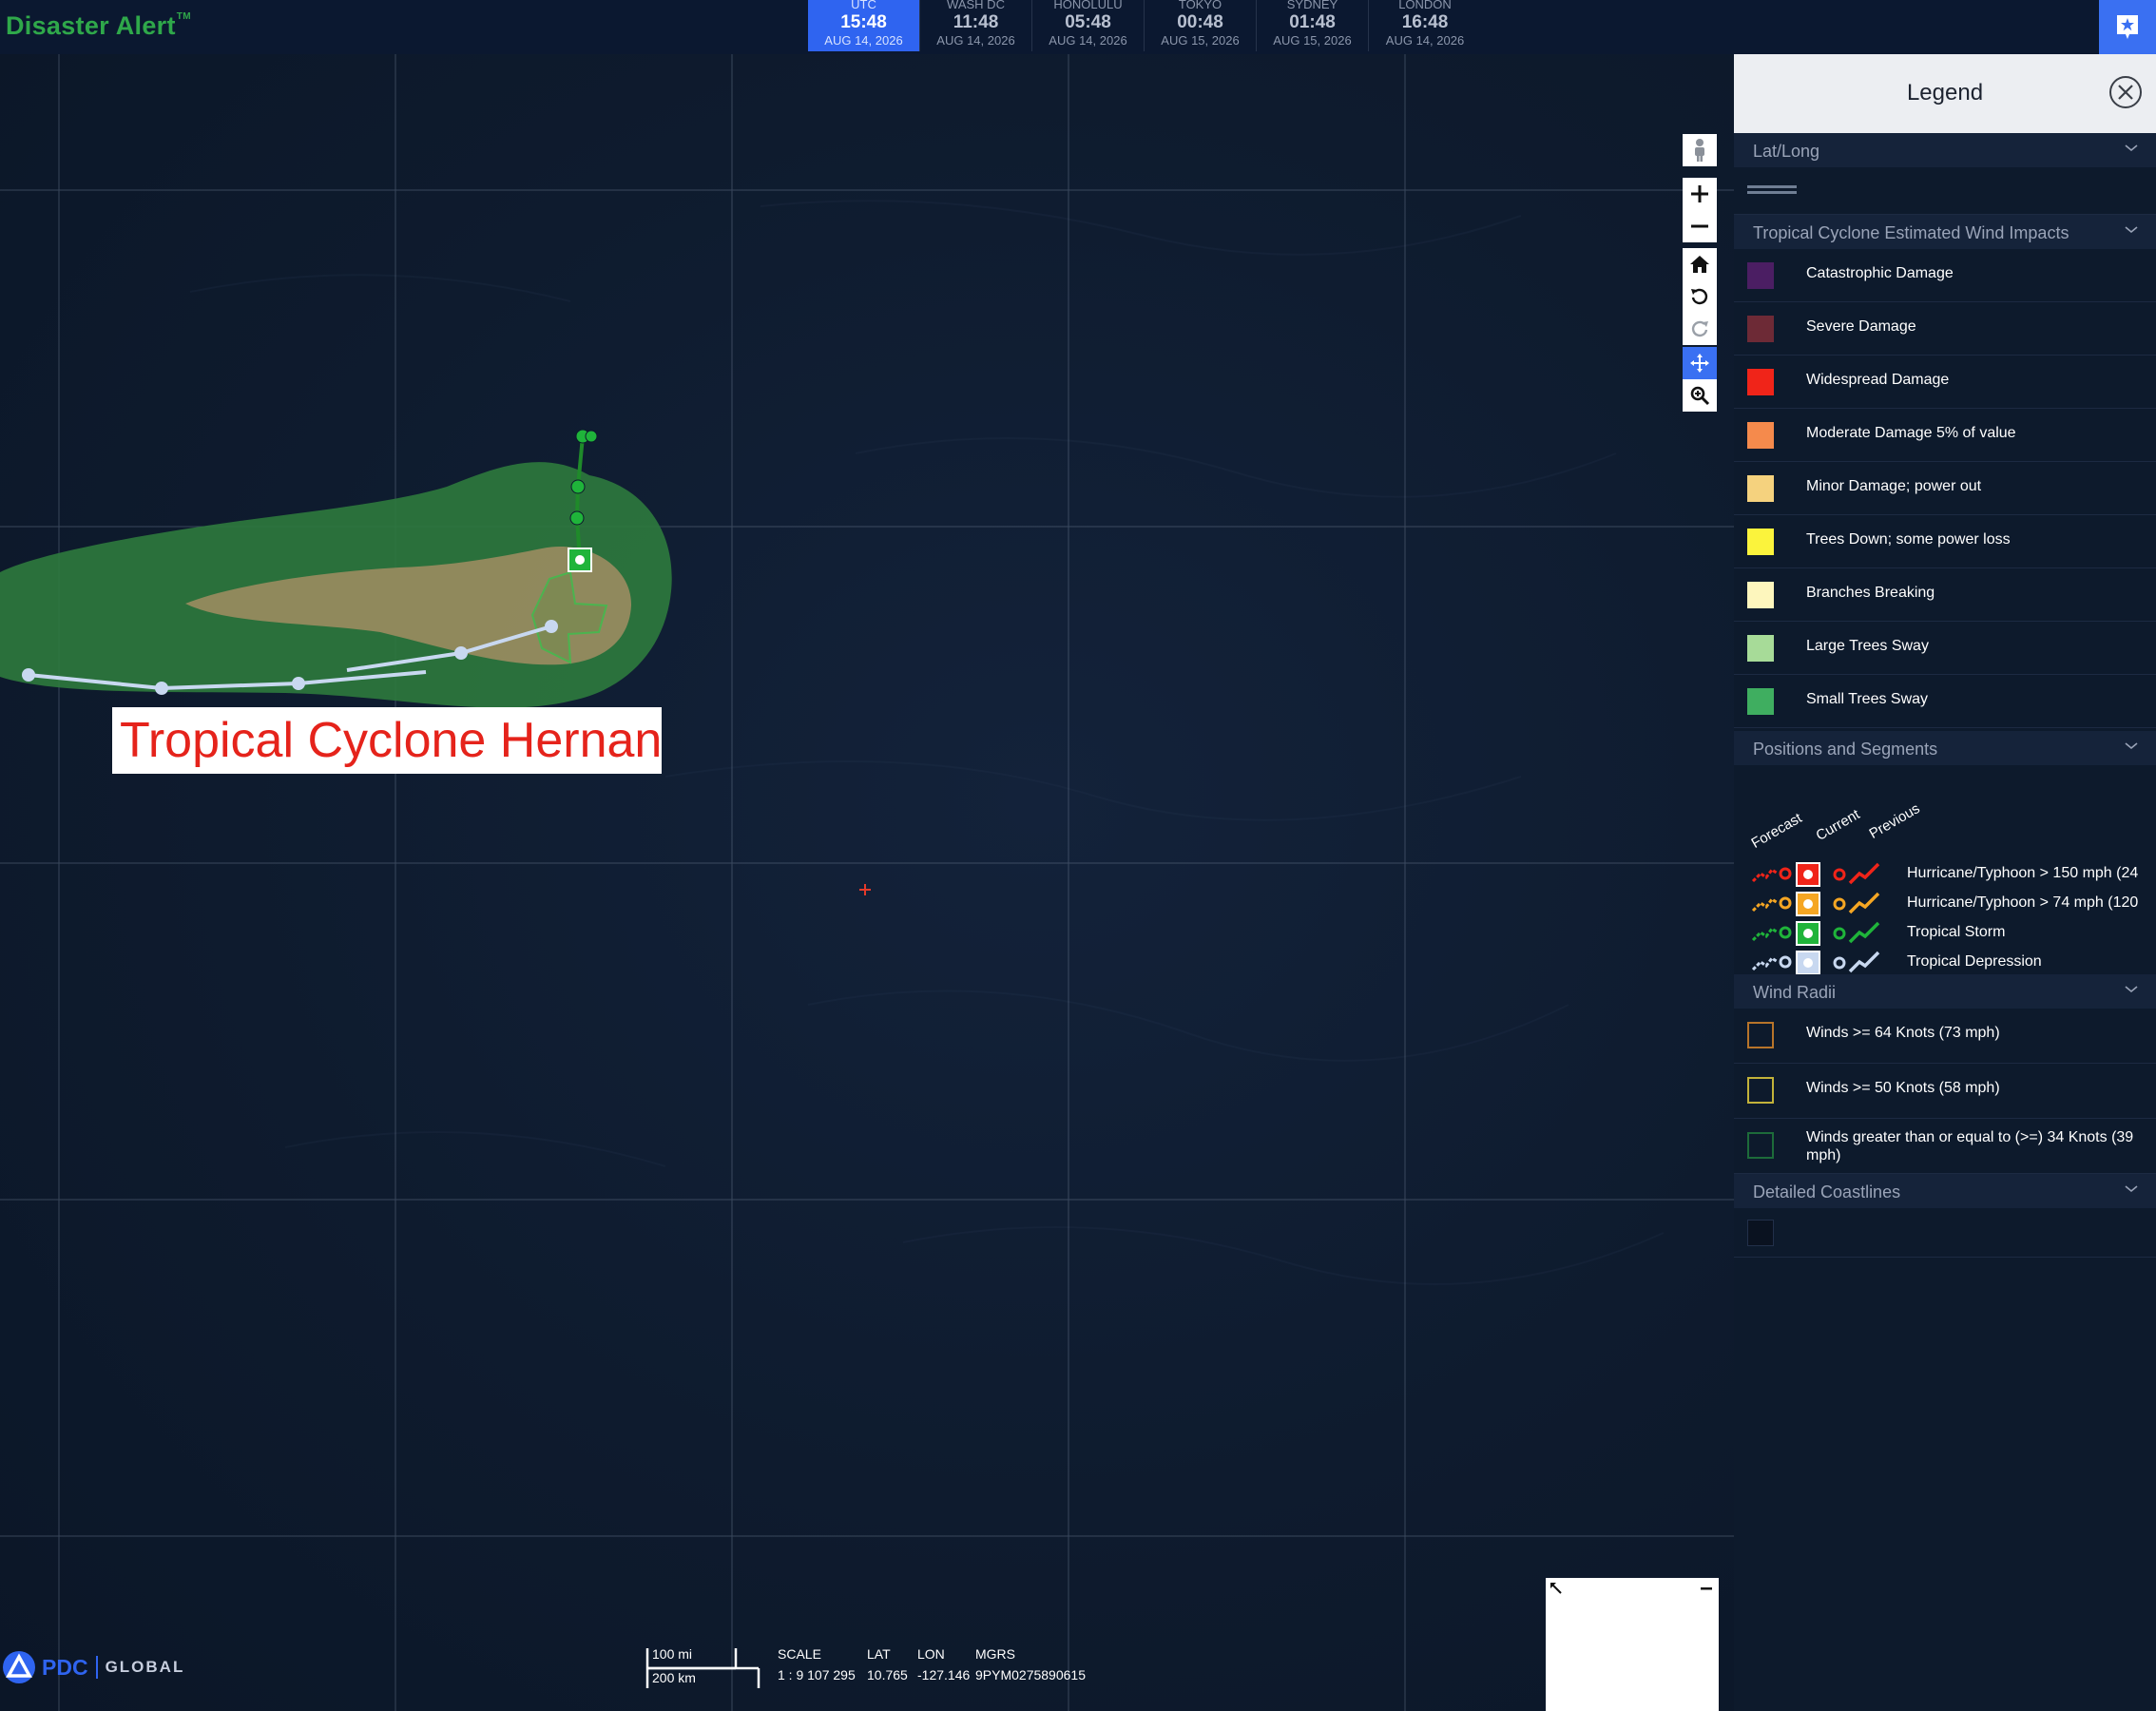 Image resolution: width=2156 pixels, height=1711 pixels. What do you see at coordinates (1945, 748) in the screenshot?
I see `section-positions: Positions and Segments` at bounding box center [1945, 748].